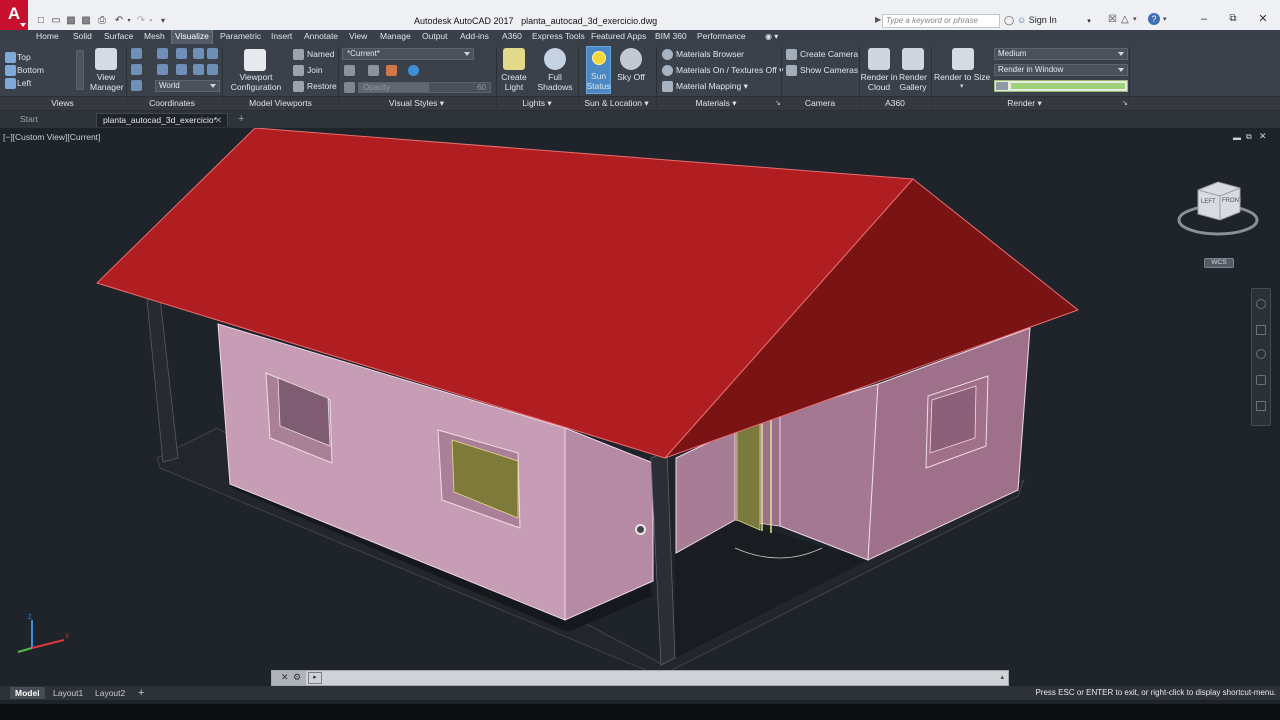 This screenshot has width=1280, height=720. I want to click on render-target-dropdown: Render in Window, so click(1061, 70).